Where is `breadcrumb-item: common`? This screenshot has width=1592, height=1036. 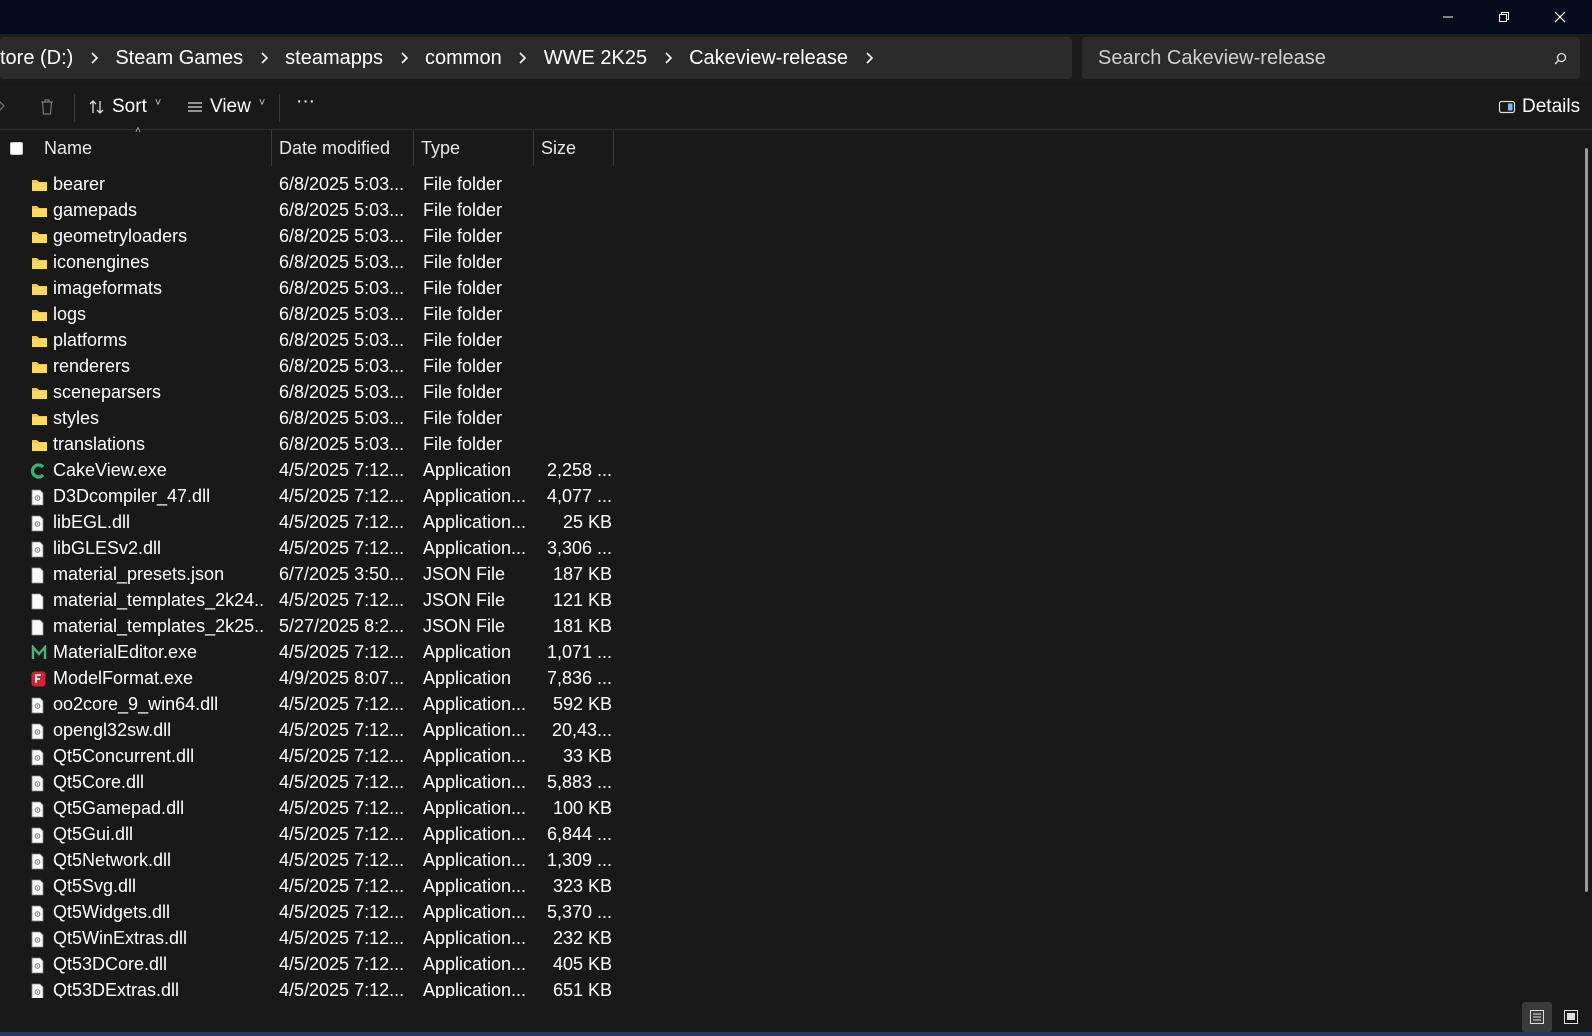 breadcrumb-item: common is located at coordinates (463, 58).